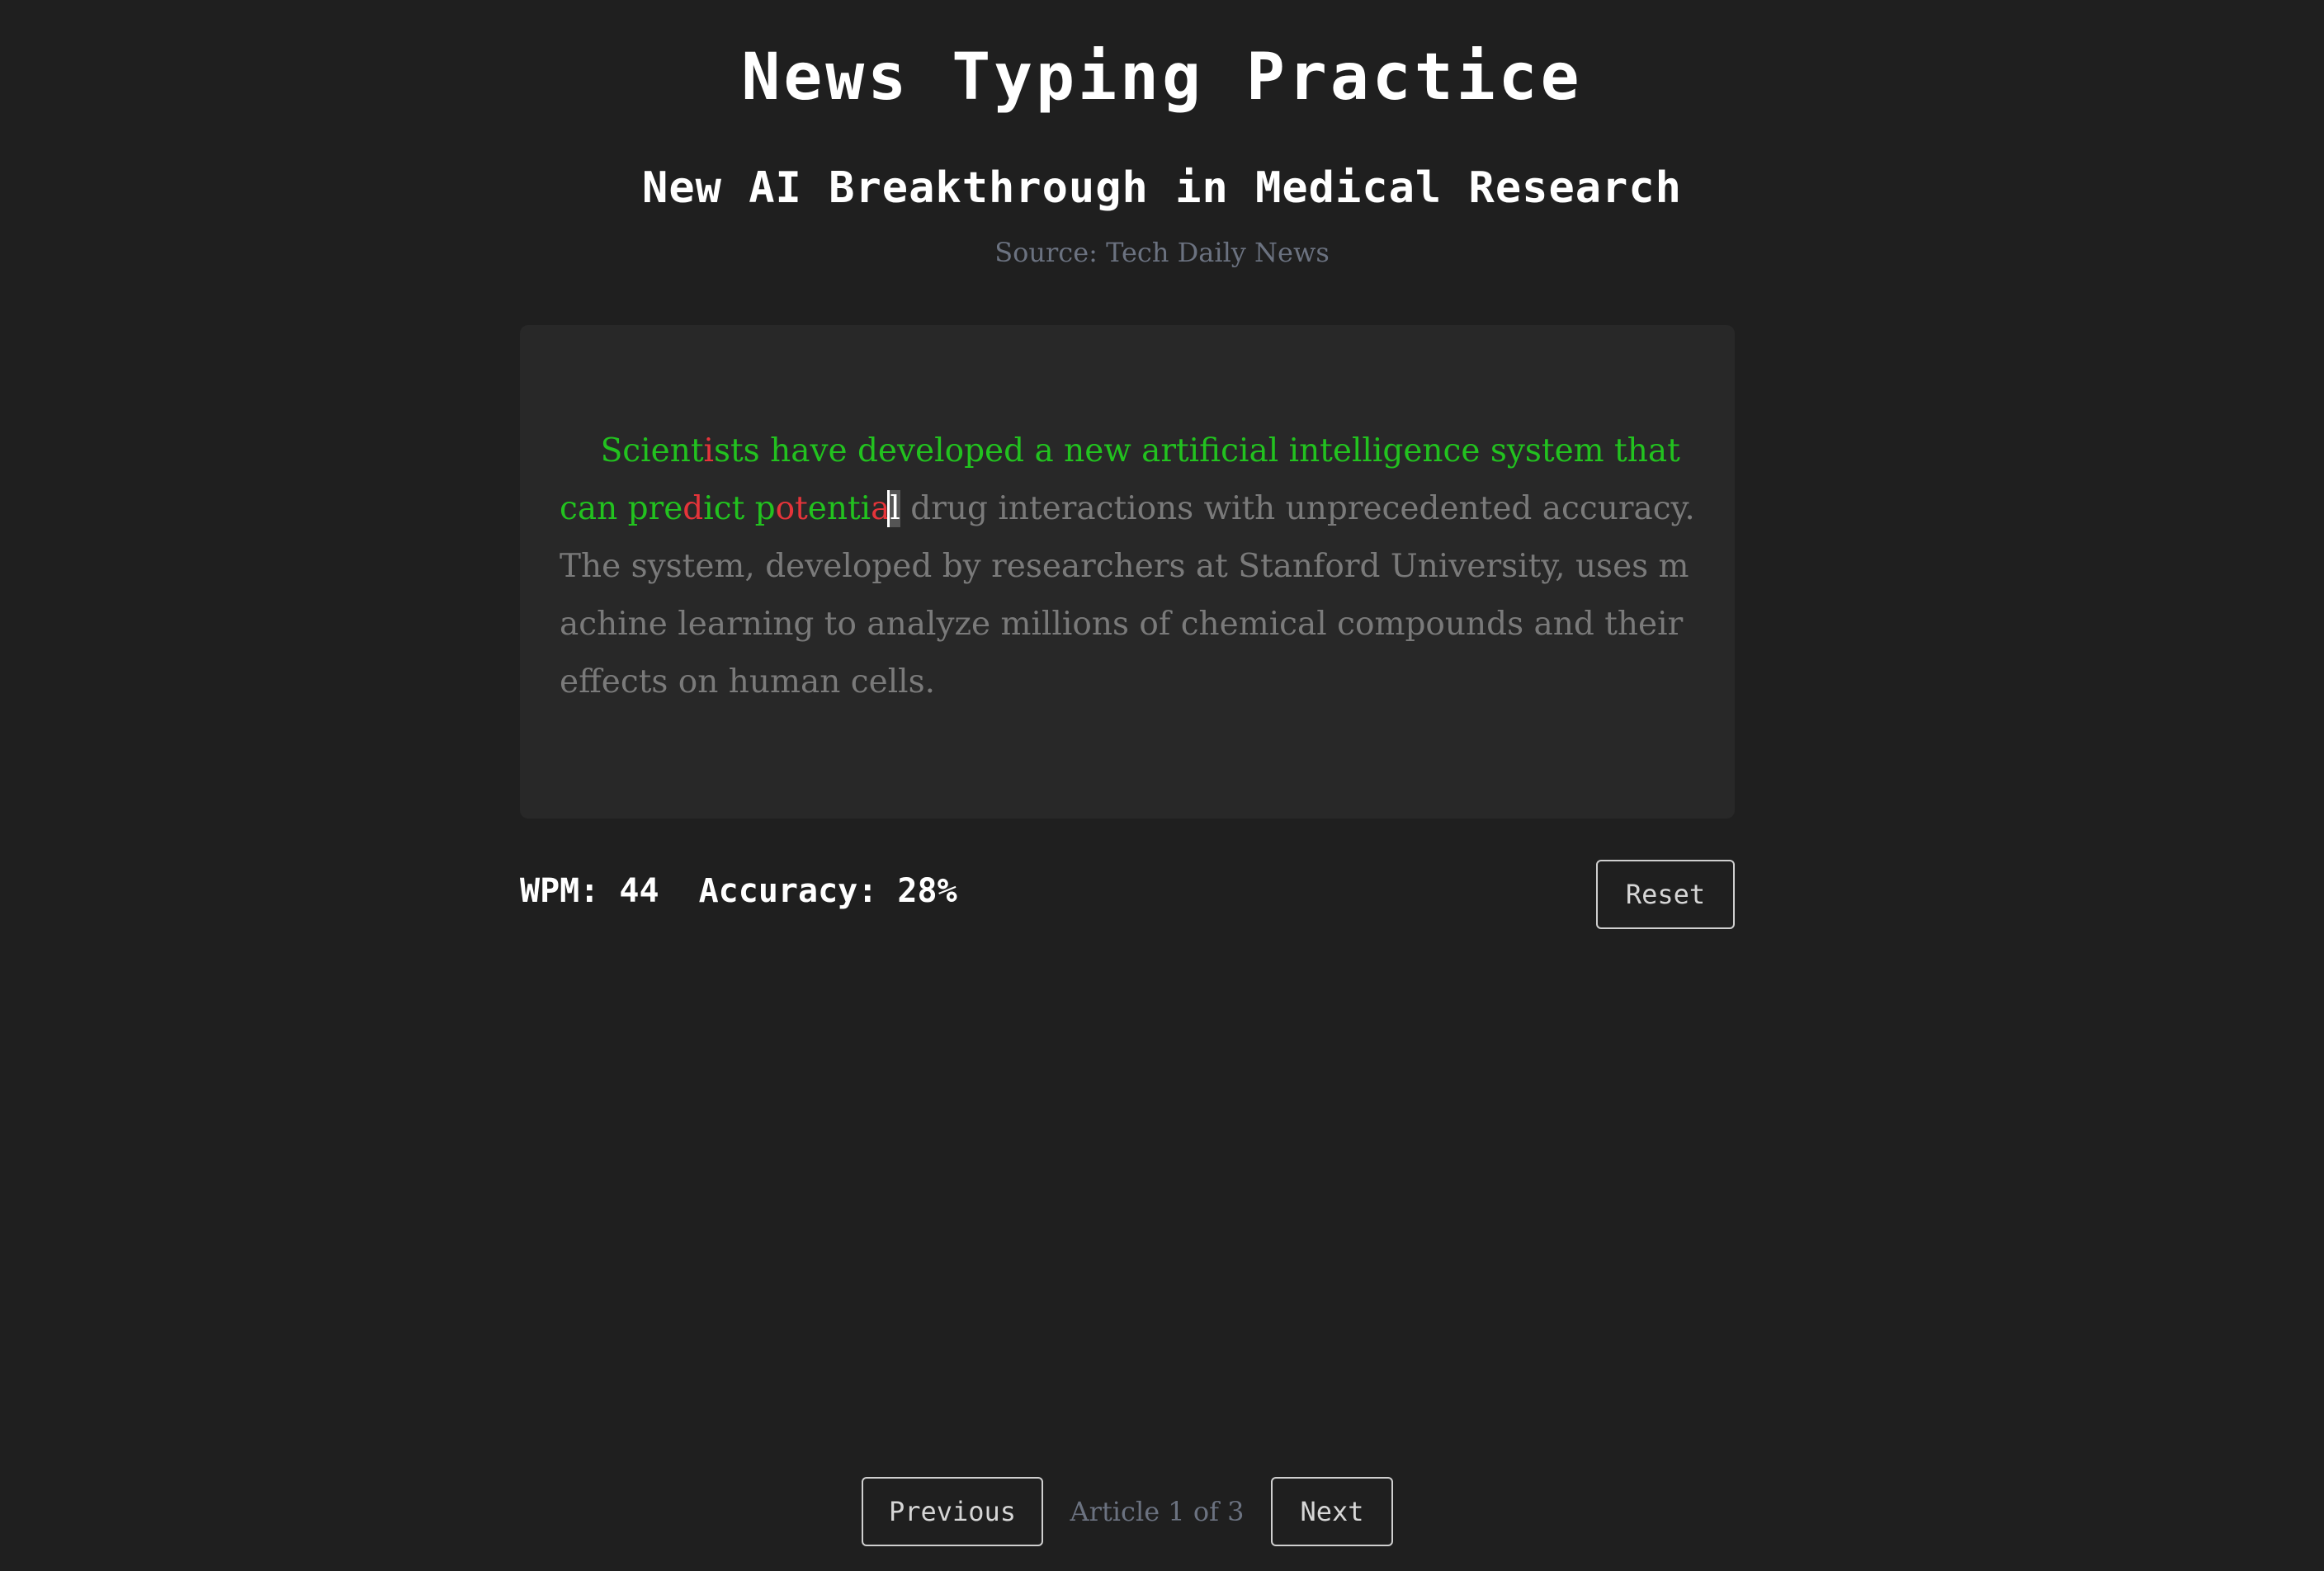  What do you see at coordinates (708, 450) in the screenshot?
I see `typed-wrong-text: i` at bounding box center [708, 450].